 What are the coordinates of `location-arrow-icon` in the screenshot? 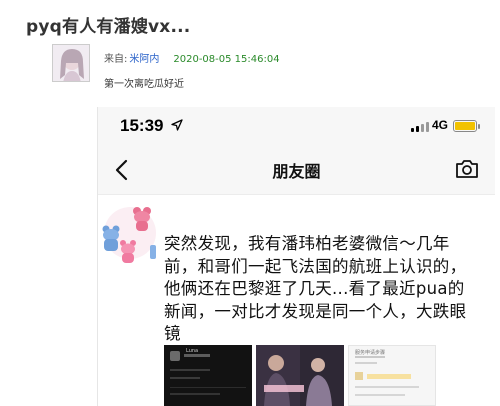 It's located at (177, 125).